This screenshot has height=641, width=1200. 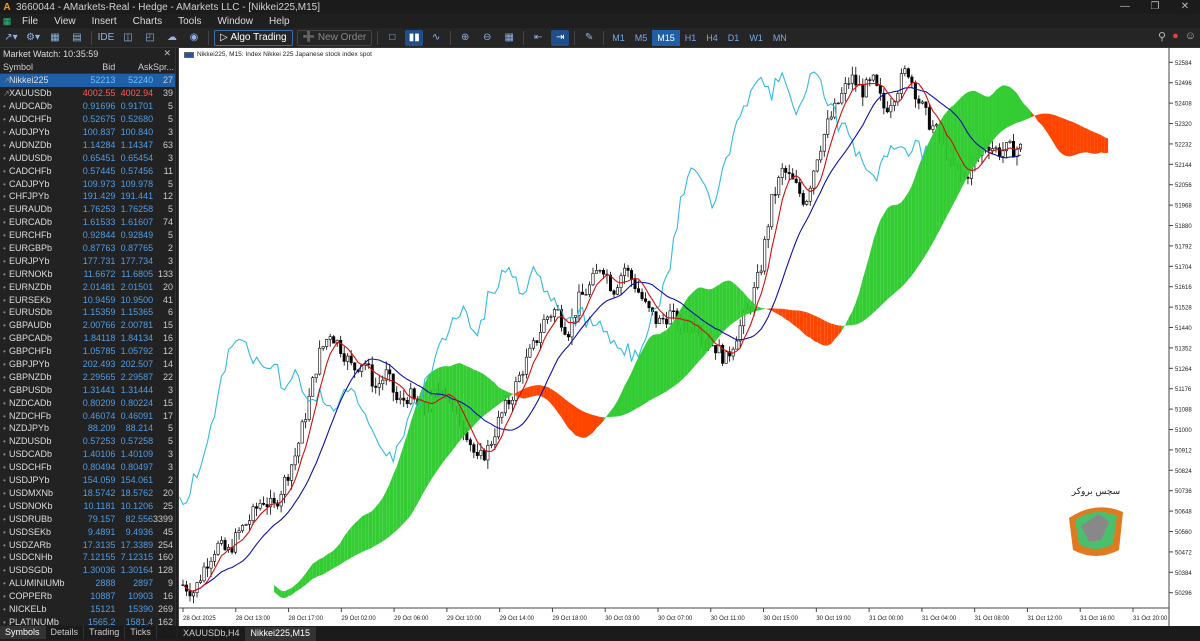 What do you see at coordinates (30, 21) in the screenshot?
I see `menu-file: File` at bounding box center [30, 21].